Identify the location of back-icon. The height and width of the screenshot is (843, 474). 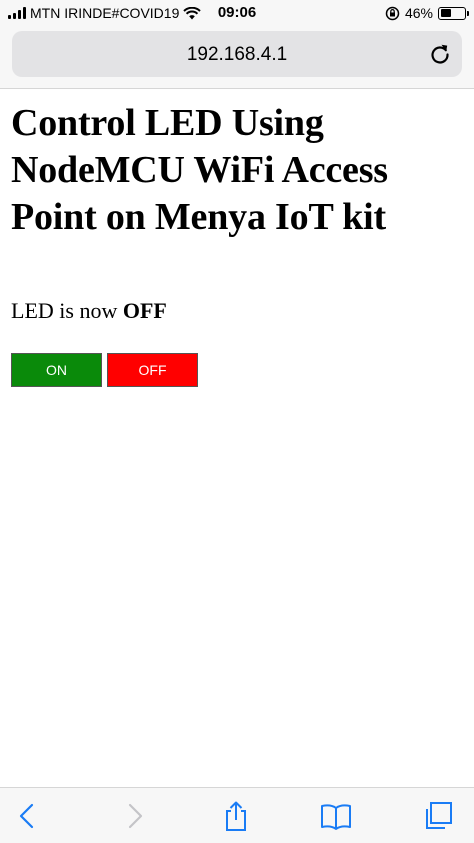
(28, 816).